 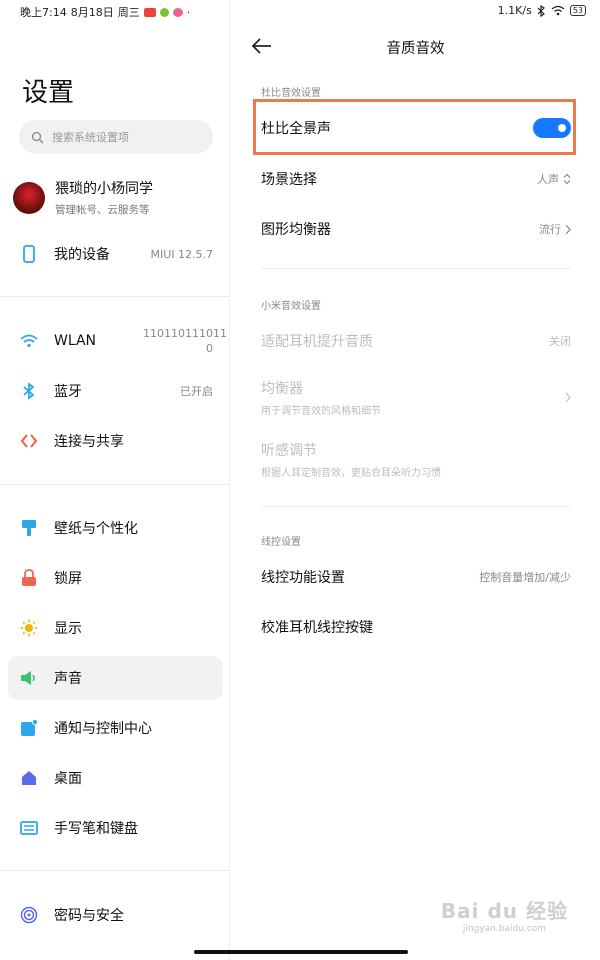 I want to click on section-header-wire-control: 线控设置, so click(x=281, y=542).